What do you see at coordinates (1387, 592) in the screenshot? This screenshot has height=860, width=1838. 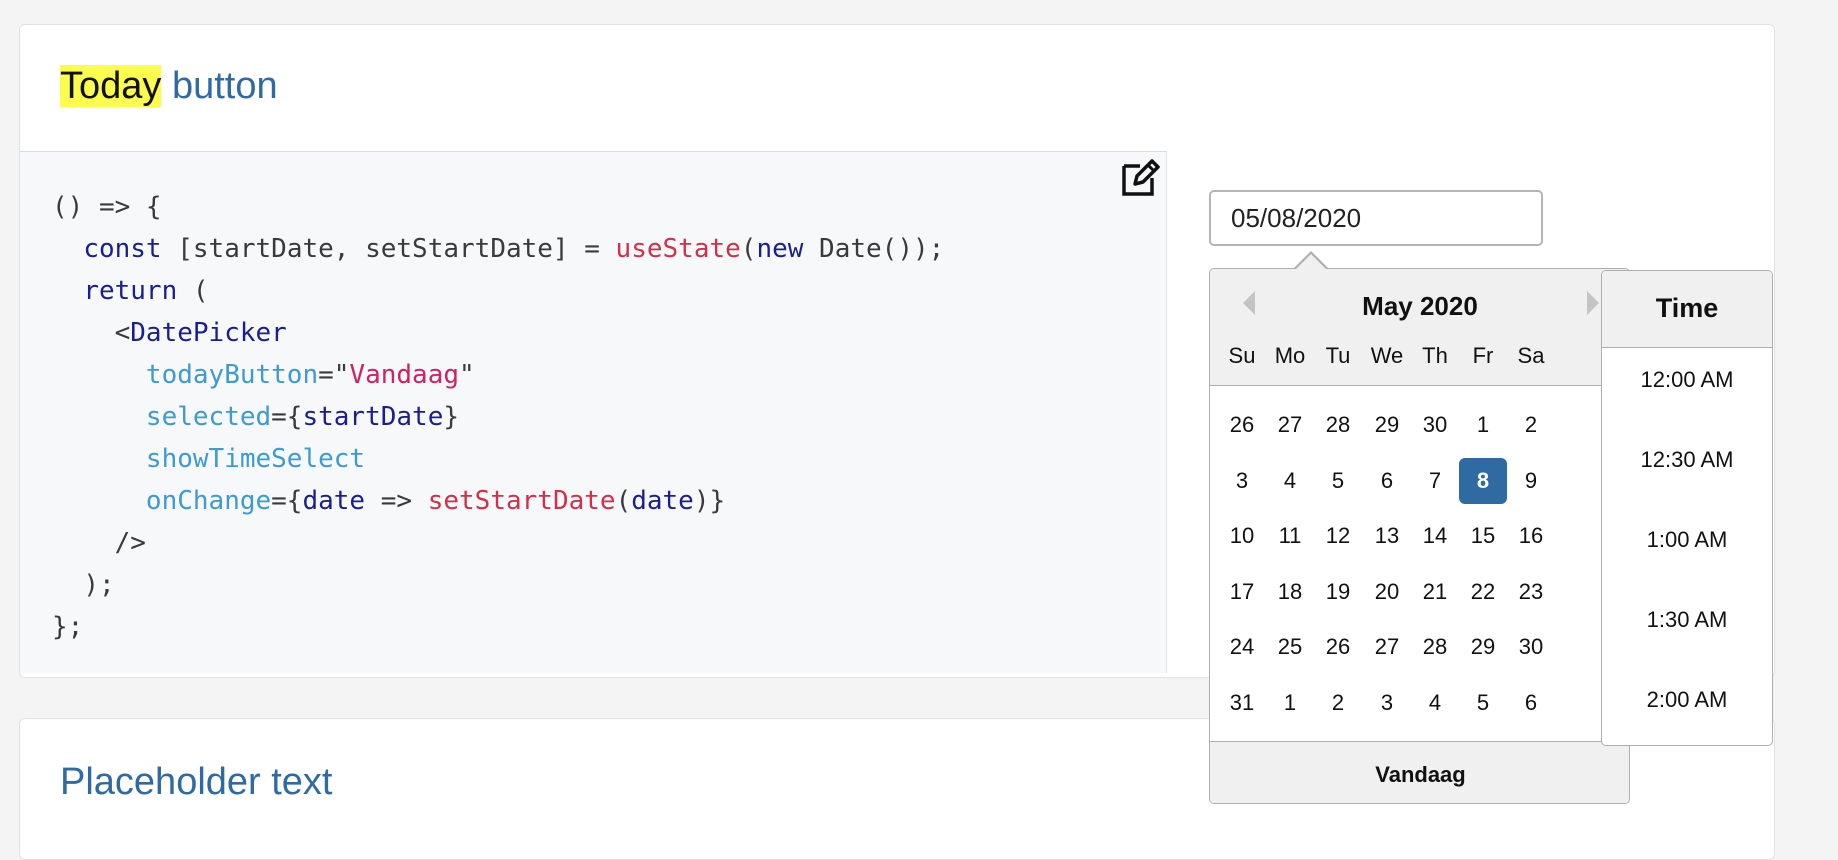 I see `calendar-day: 20` at bounding box center [1387, 592].